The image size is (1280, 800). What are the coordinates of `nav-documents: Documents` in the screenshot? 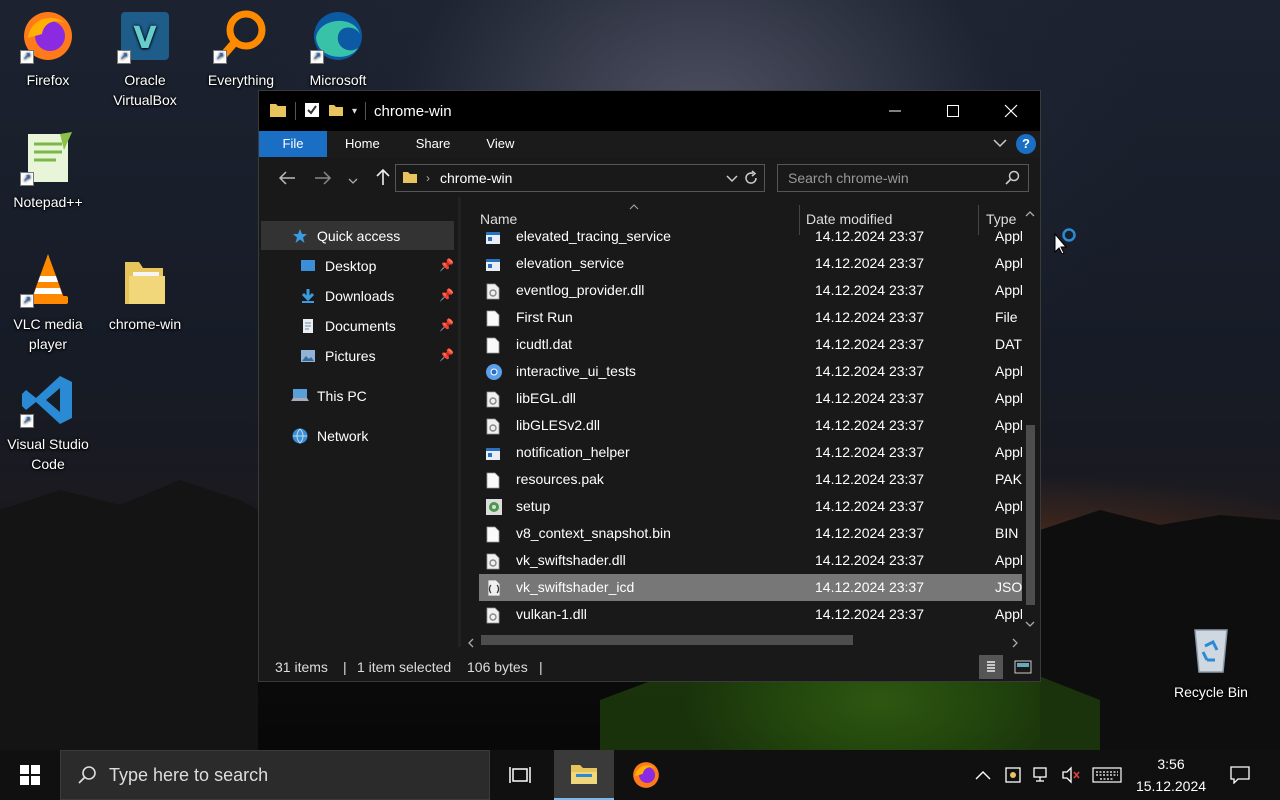 It's located at (347, 326).